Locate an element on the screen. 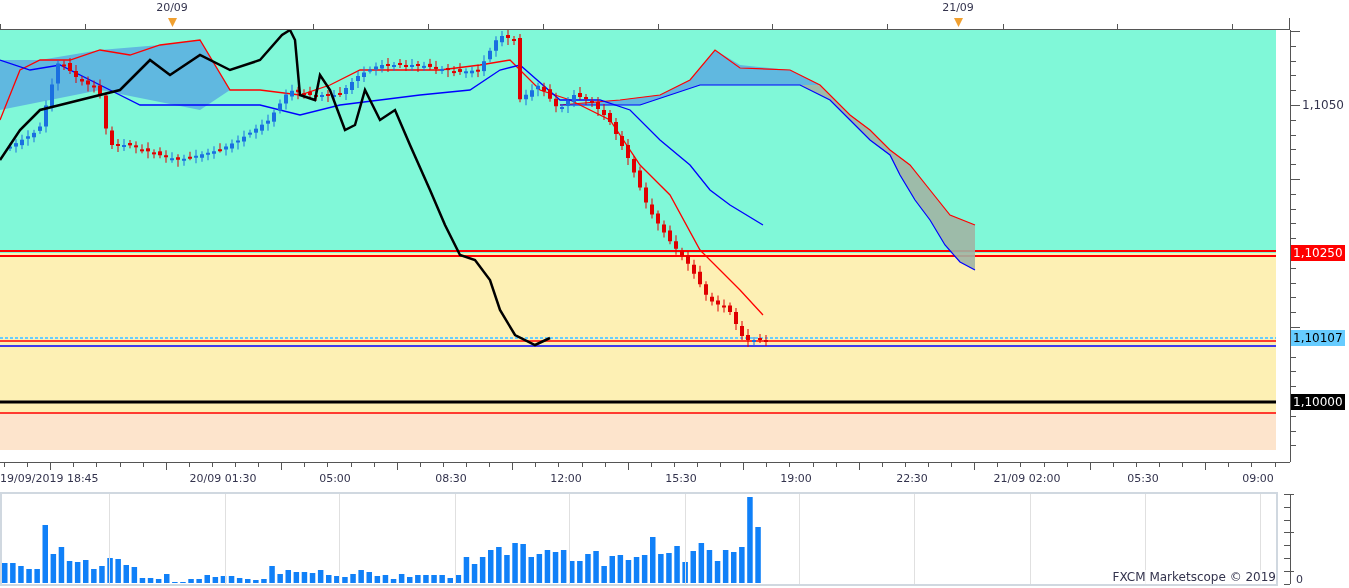 The height and width of the screenshot is (588, 1349). time-axis-label: 08:30 is located at coordinates (451, 479).